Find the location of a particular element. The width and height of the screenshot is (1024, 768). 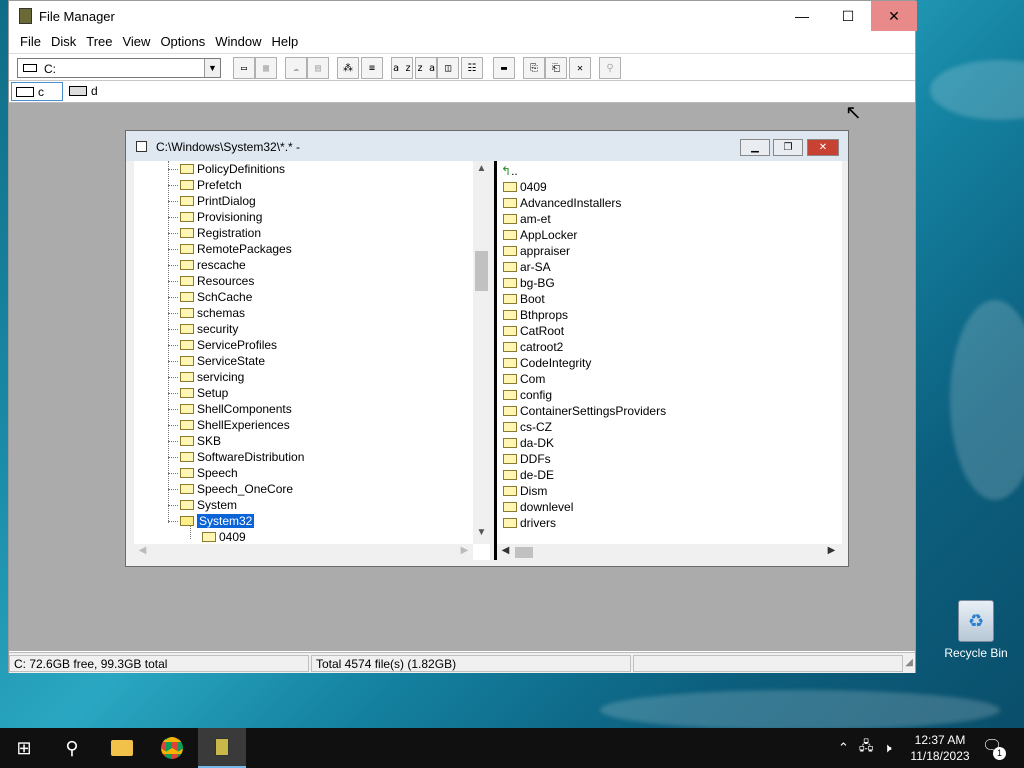

file-list-item: ar-SA is located at coordinates (527, 267).